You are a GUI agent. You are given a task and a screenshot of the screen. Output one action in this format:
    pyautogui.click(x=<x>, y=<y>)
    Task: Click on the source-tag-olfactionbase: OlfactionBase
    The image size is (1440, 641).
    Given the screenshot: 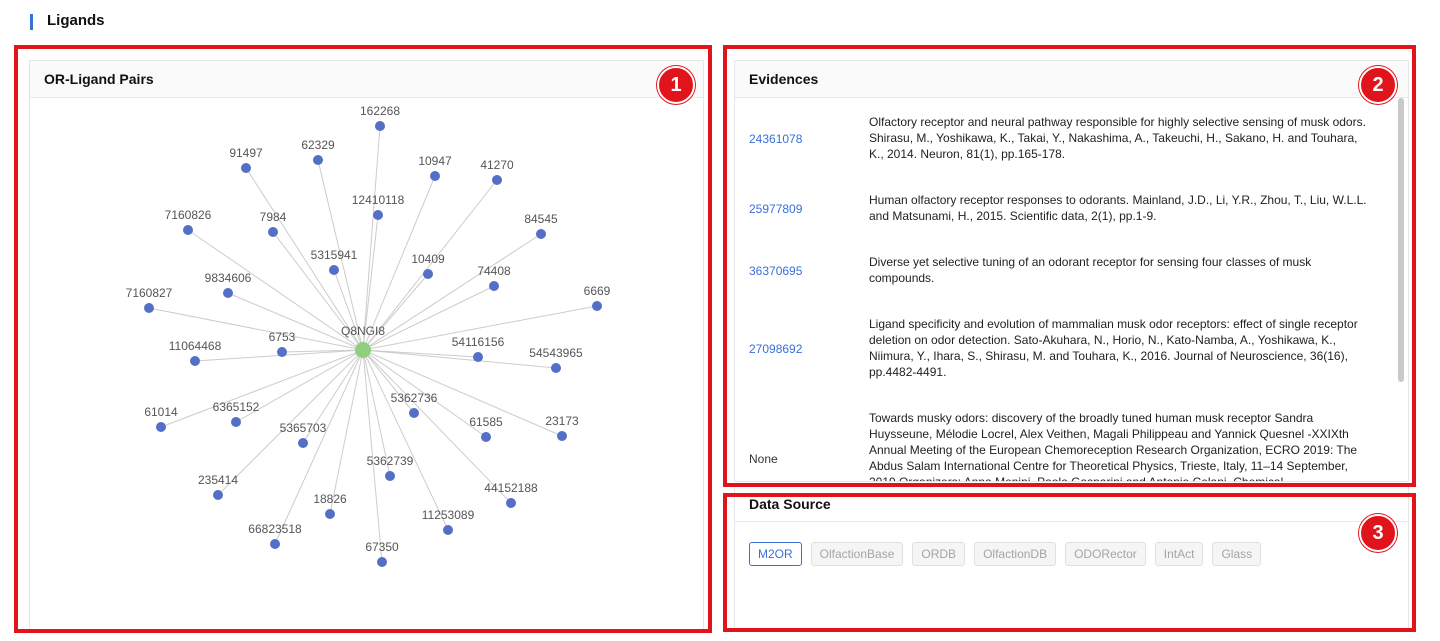 What is the action you would take?
    pyautogui.click(x=857, y=554)
    